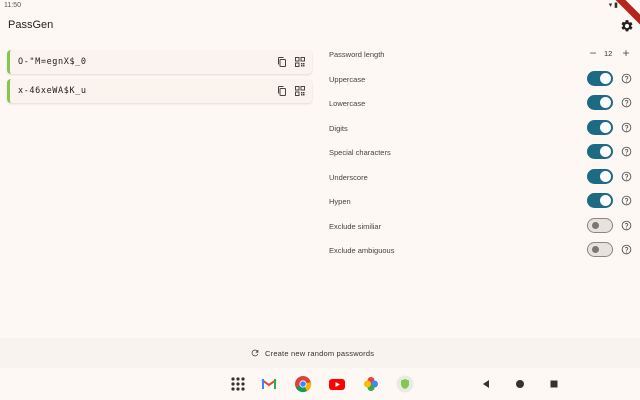 This screenshot has width=640, height=400. I want to click on app-bar: PassGen, so click(320, 26).